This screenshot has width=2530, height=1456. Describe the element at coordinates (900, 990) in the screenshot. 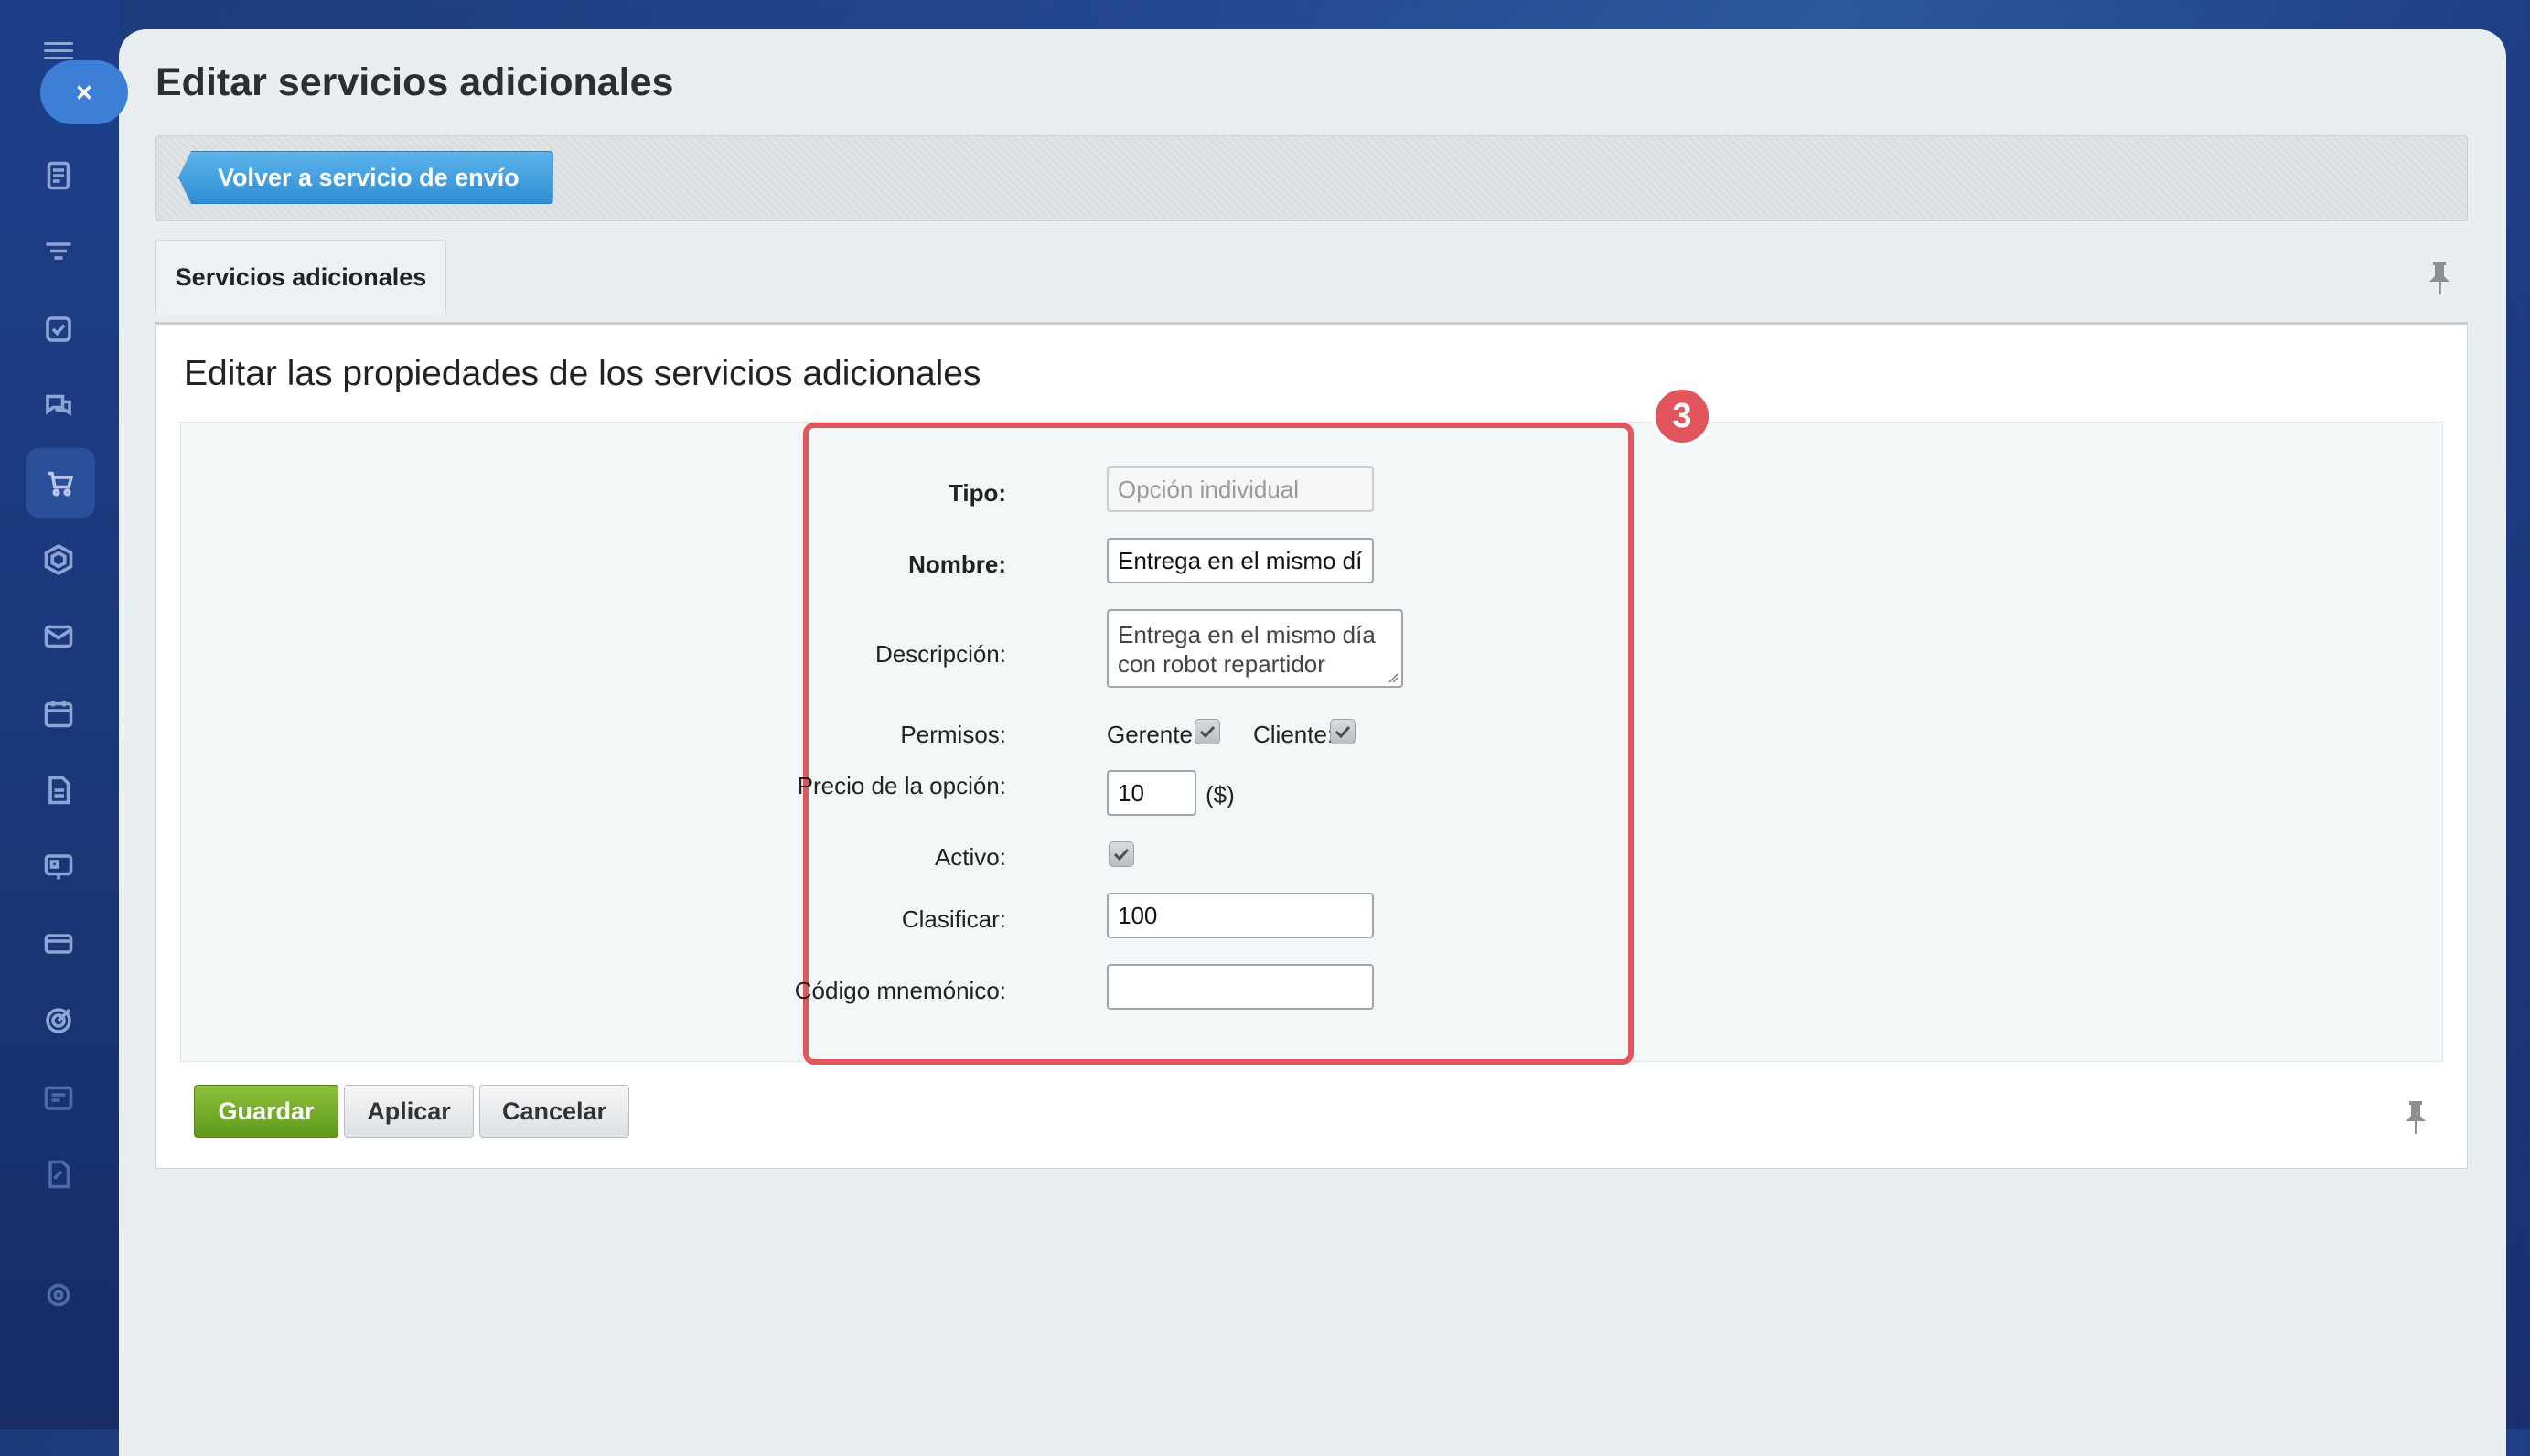

I see `codigo-label: Código mnemónico:` at that location.